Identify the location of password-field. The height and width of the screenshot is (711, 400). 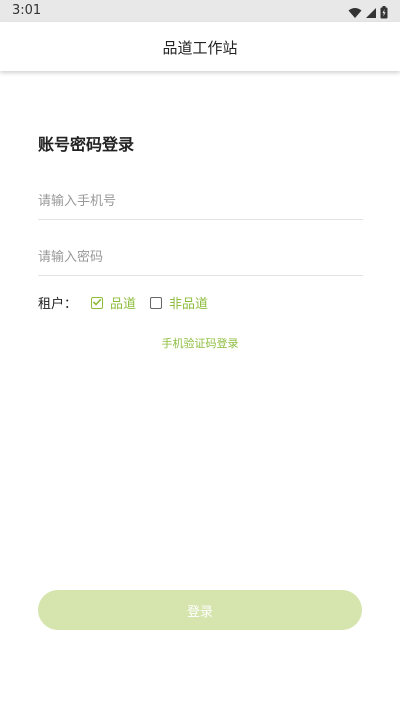
(200, 258).